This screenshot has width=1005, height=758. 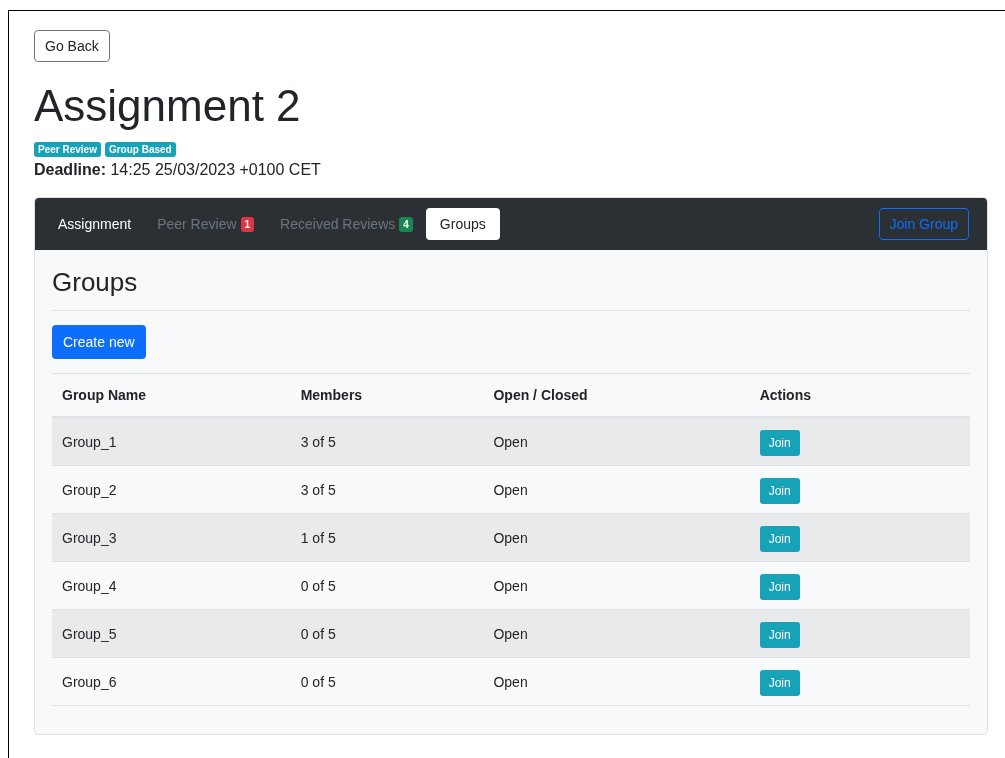 I want to click on tag: Peer Review, so click(x=67, y=150).